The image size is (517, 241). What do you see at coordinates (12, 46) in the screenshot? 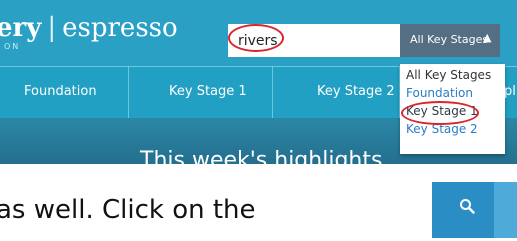
I see `brand-subtitle: ON` at bounding box center [12, 46].